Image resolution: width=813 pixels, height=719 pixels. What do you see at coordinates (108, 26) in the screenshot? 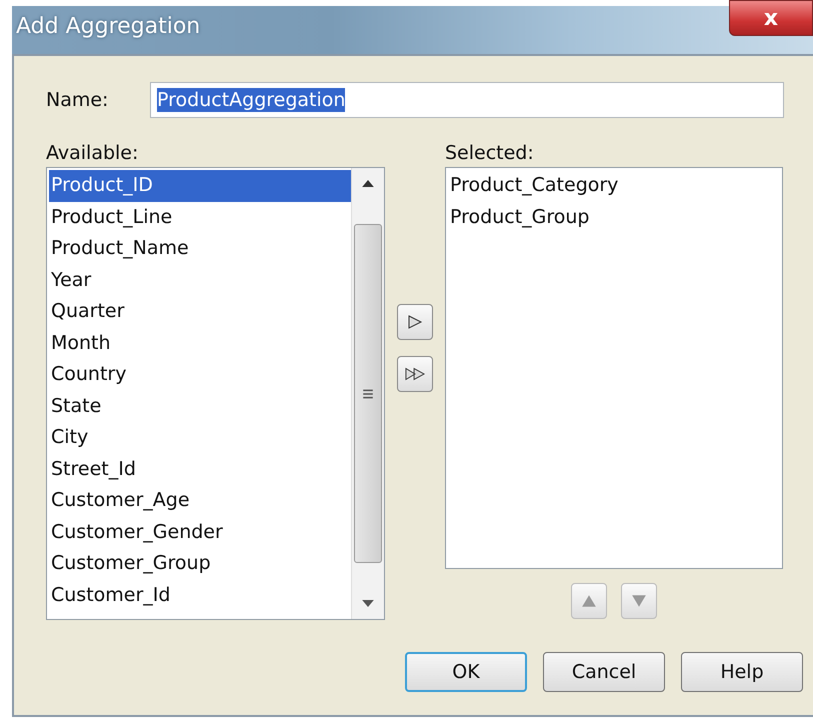
I see `window-title: Add Aggregation` at bounding box center [108, 26].